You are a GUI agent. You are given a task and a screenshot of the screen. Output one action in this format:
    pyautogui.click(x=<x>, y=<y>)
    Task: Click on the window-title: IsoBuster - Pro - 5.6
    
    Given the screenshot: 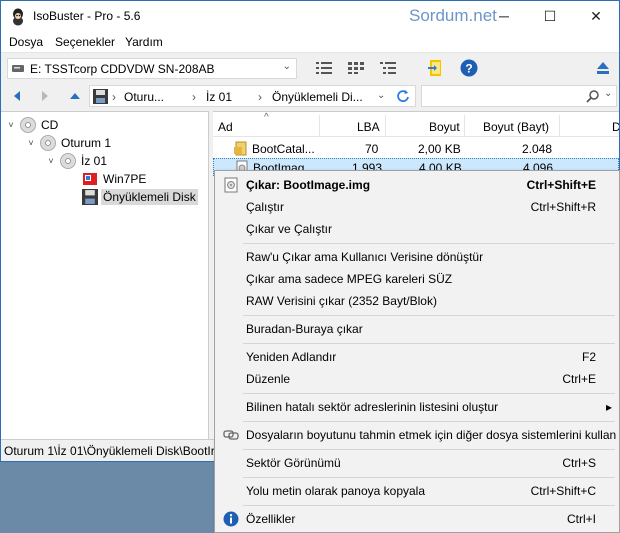 What is the action you would take?
    pyautogui.click(x=87, y=16)
    